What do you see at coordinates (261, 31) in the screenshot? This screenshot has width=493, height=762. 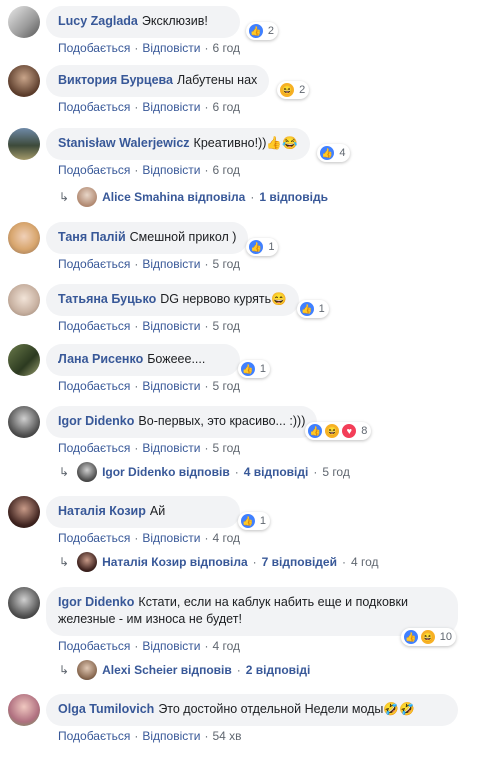 I see `reaction-summary: 👍 2` at bounding box center [261, 31].